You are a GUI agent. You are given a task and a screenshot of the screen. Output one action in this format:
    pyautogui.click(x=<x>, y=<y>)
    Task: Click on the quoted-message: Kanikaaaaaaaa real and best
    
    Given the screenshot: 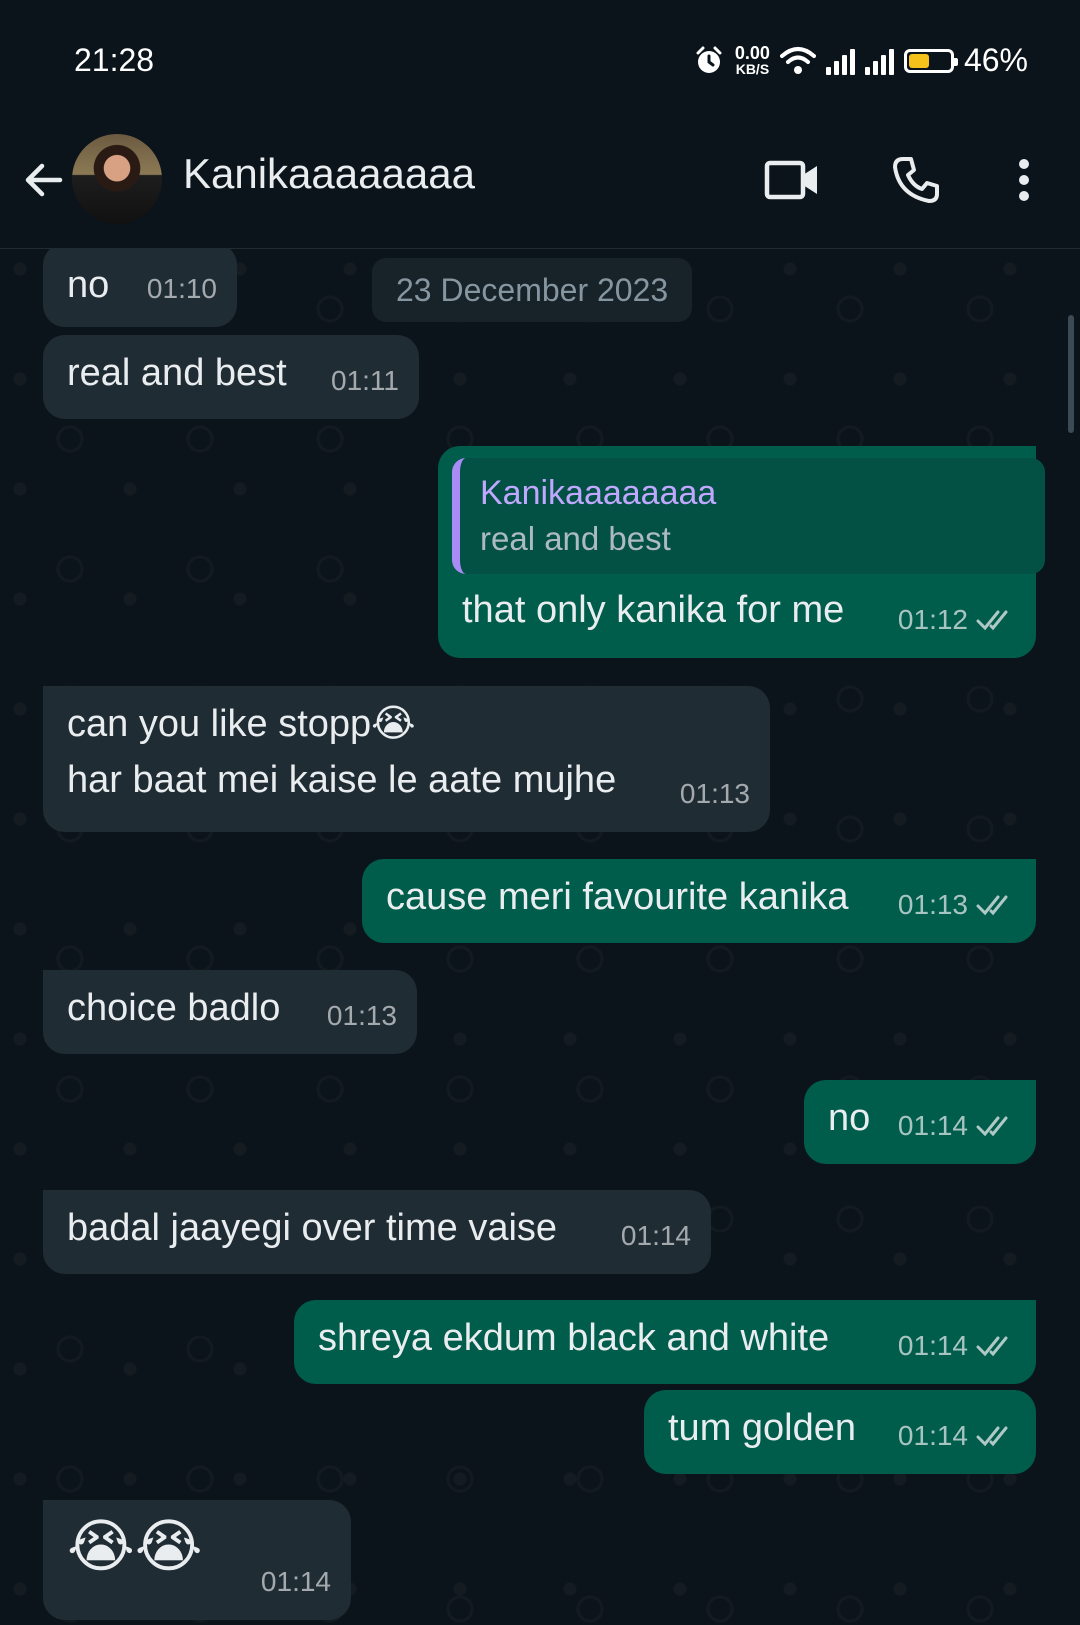 What is the action you would take?
    pyautogui.click(x=748, y=516)
    